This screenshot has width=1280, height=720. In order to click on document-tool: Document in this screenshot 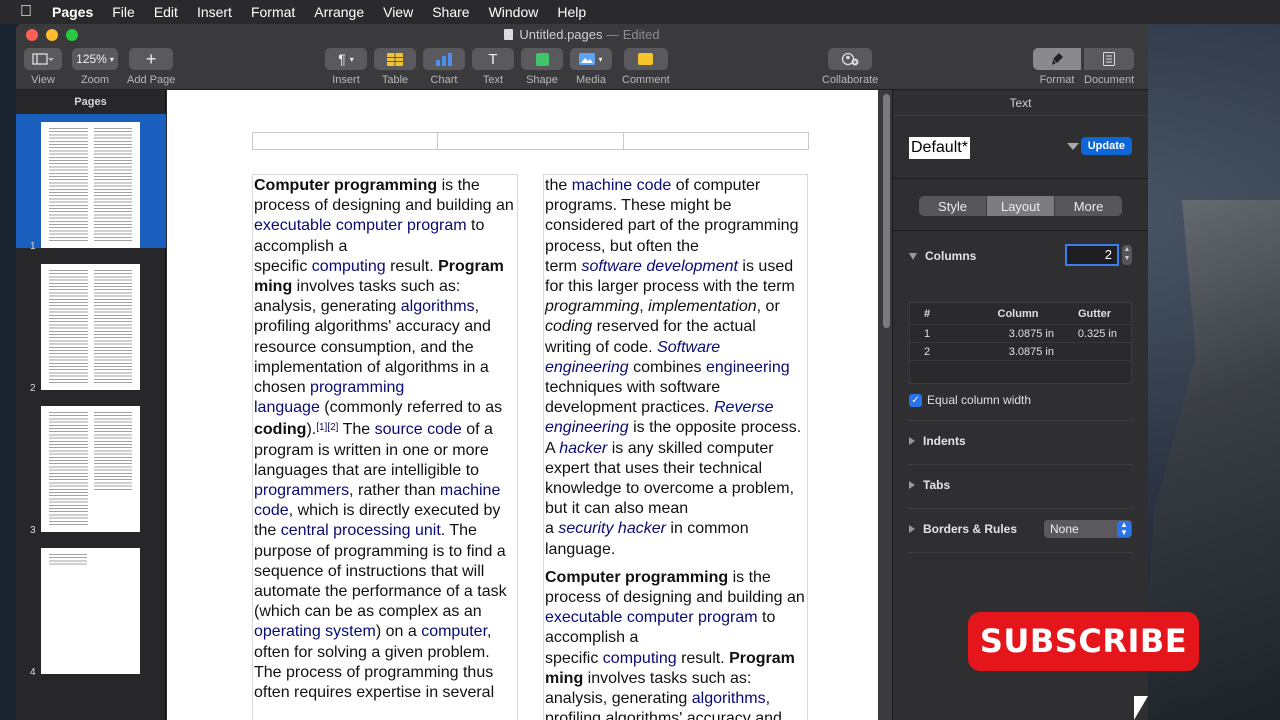, I will do `click(1109, 67)`.